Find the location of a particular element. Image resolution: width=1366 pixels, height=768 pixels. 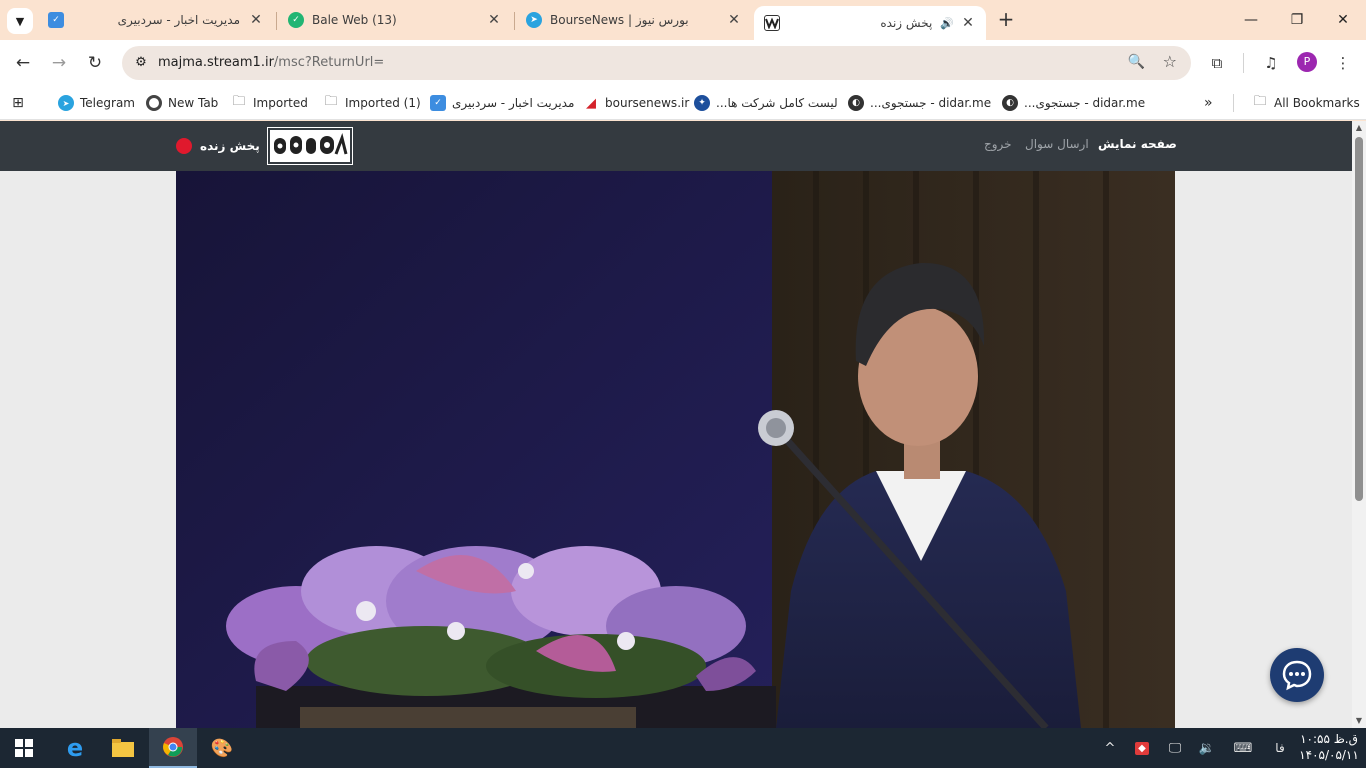

scroll-thumb is located at coordinates (1359, 319).